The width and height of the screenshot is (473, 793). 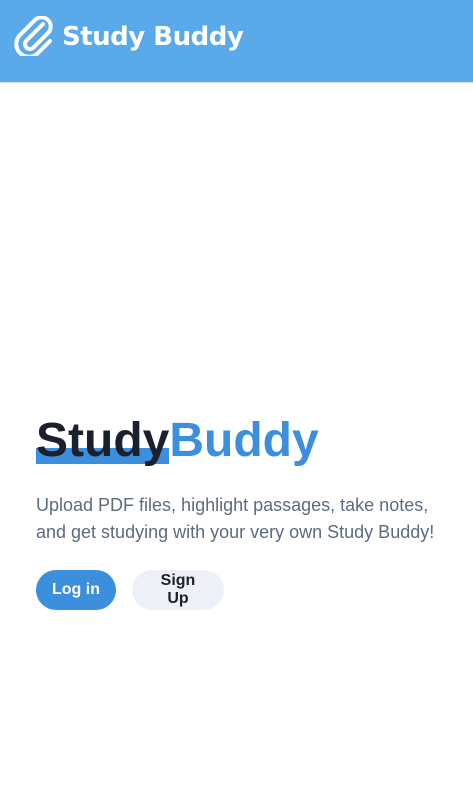 I want to click on hero-title-study-wrap: Study, so click(x=103, y=441).